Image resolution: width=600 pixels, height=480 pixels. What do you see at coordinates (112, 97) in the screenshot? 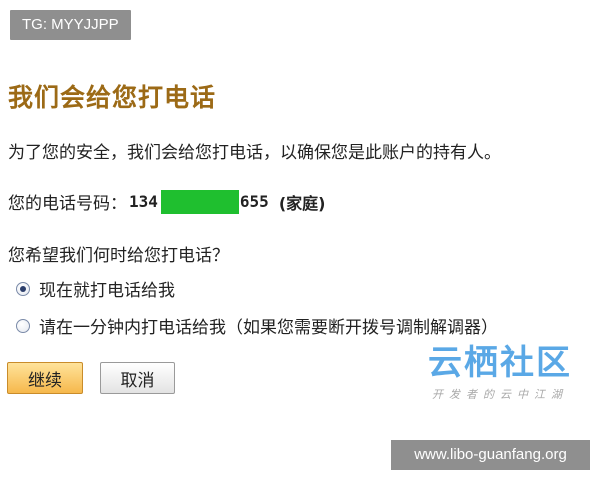
I see `page-title: 我们会给您打电话` at bounding box center [112, 97].